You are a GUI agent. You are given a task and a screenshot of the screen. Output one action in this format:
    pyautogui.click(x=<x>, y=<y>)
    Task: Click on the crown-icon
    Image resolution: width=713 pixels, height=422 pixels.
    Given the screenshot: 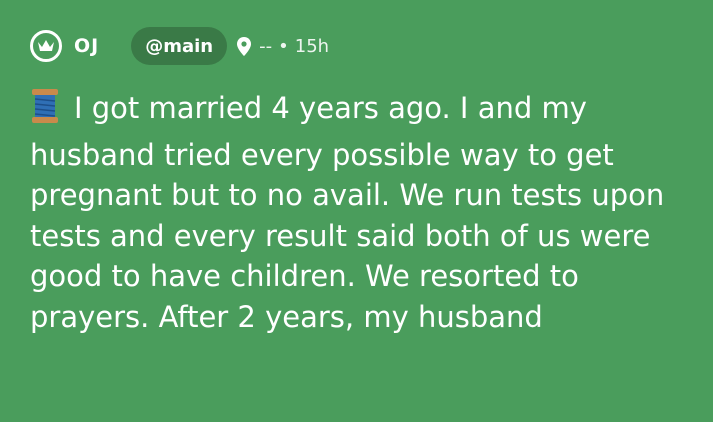 What is the action you would take?
    pyautogui.click(x=46, y=46)
    